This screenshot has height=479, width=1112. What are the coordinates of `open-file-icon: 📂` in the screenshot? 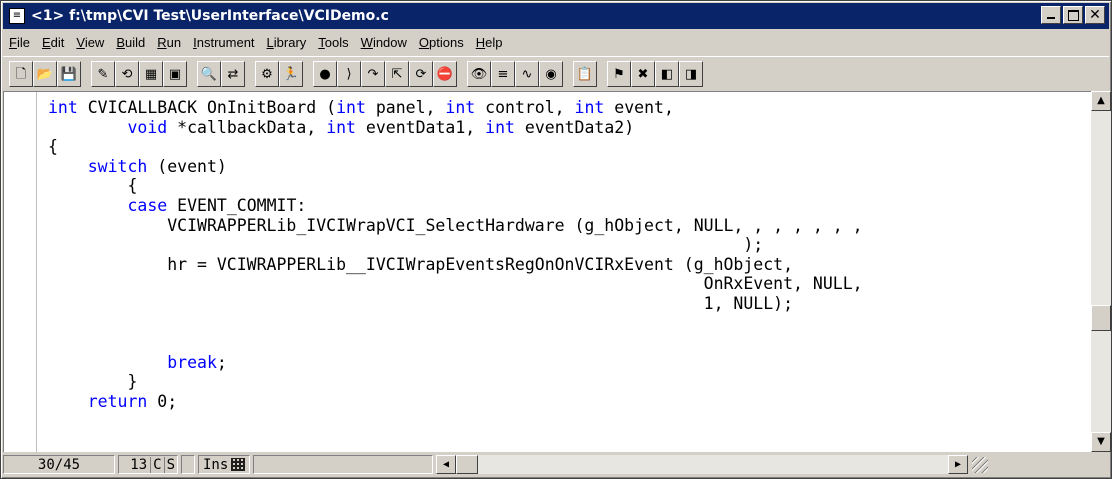 It's located at (45, 74).